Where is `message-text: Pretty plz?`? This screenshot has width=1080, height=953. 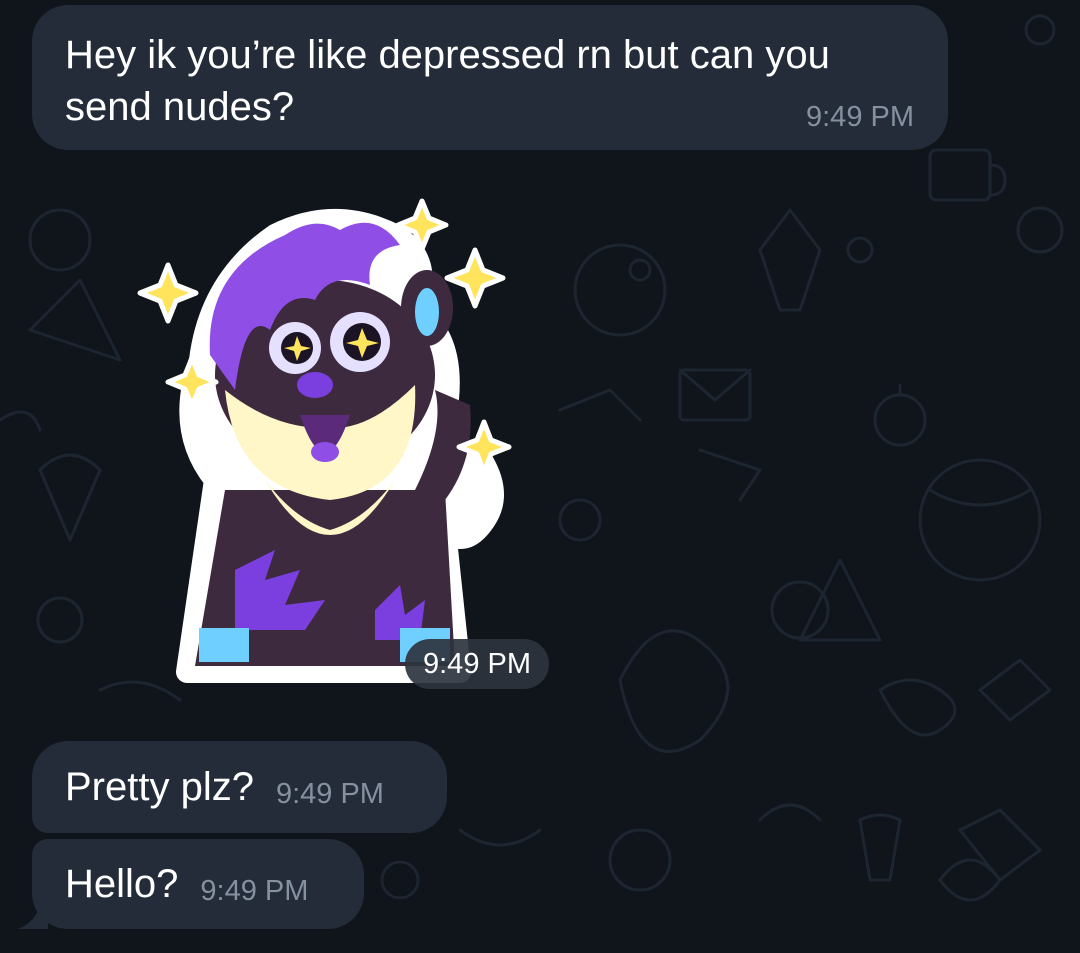
message-text: Pretty plz? is located at coordinates (159, 787).